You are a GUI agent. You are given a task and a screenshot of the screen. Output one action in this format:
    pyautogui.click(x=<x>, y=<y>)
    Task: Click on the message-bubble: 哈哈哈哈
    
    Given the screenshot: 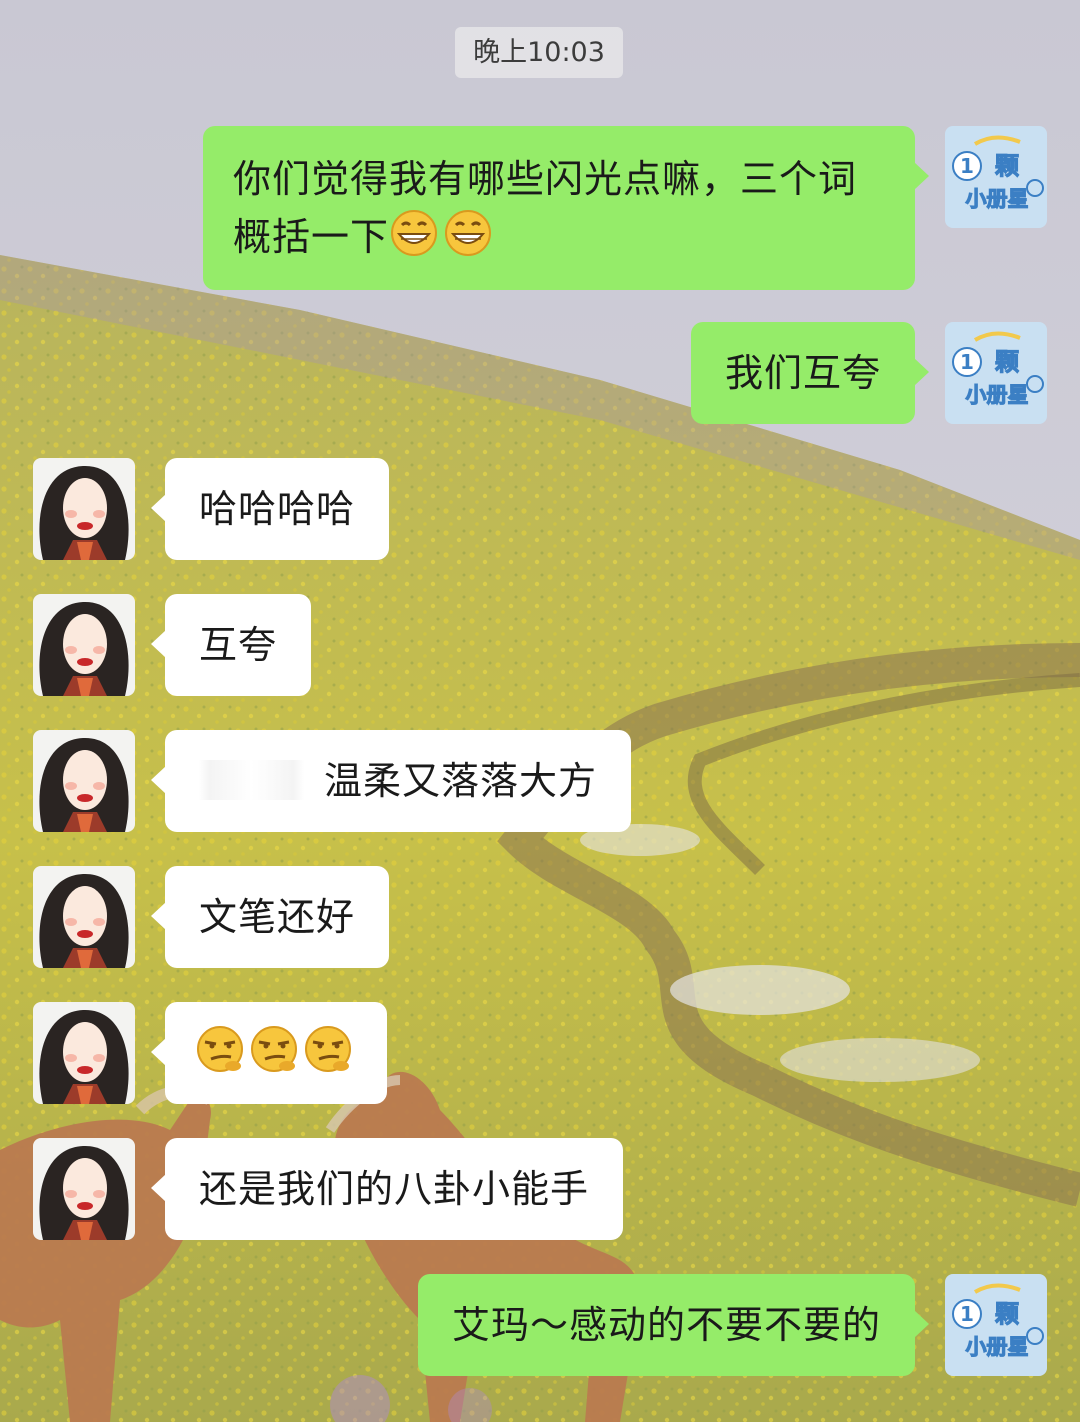 What is the action you would take?
    pyautogui.click(x=270, y=509)
    